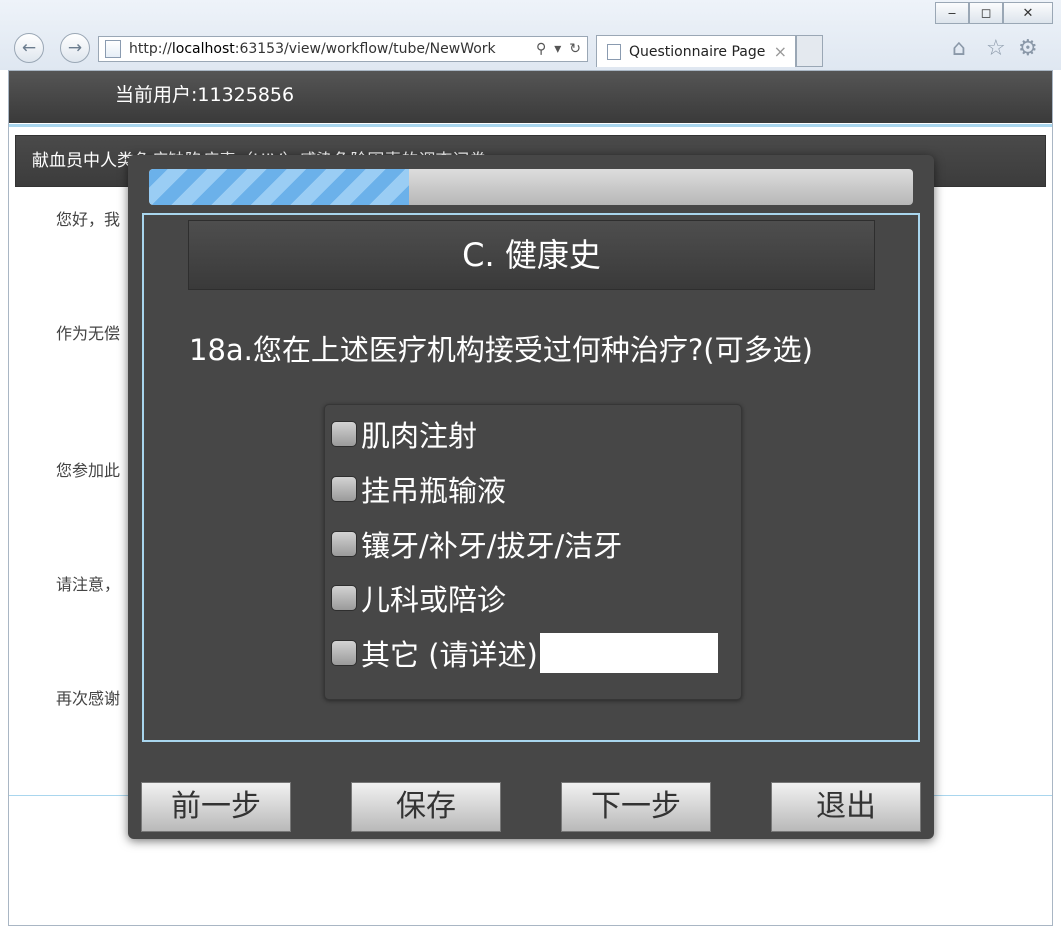 The image size is (1061, 934). What do you see at coordinates (784, 51) in the screenshot?
I see `tab-close-icon: ×` at bounding box center [784, 51].